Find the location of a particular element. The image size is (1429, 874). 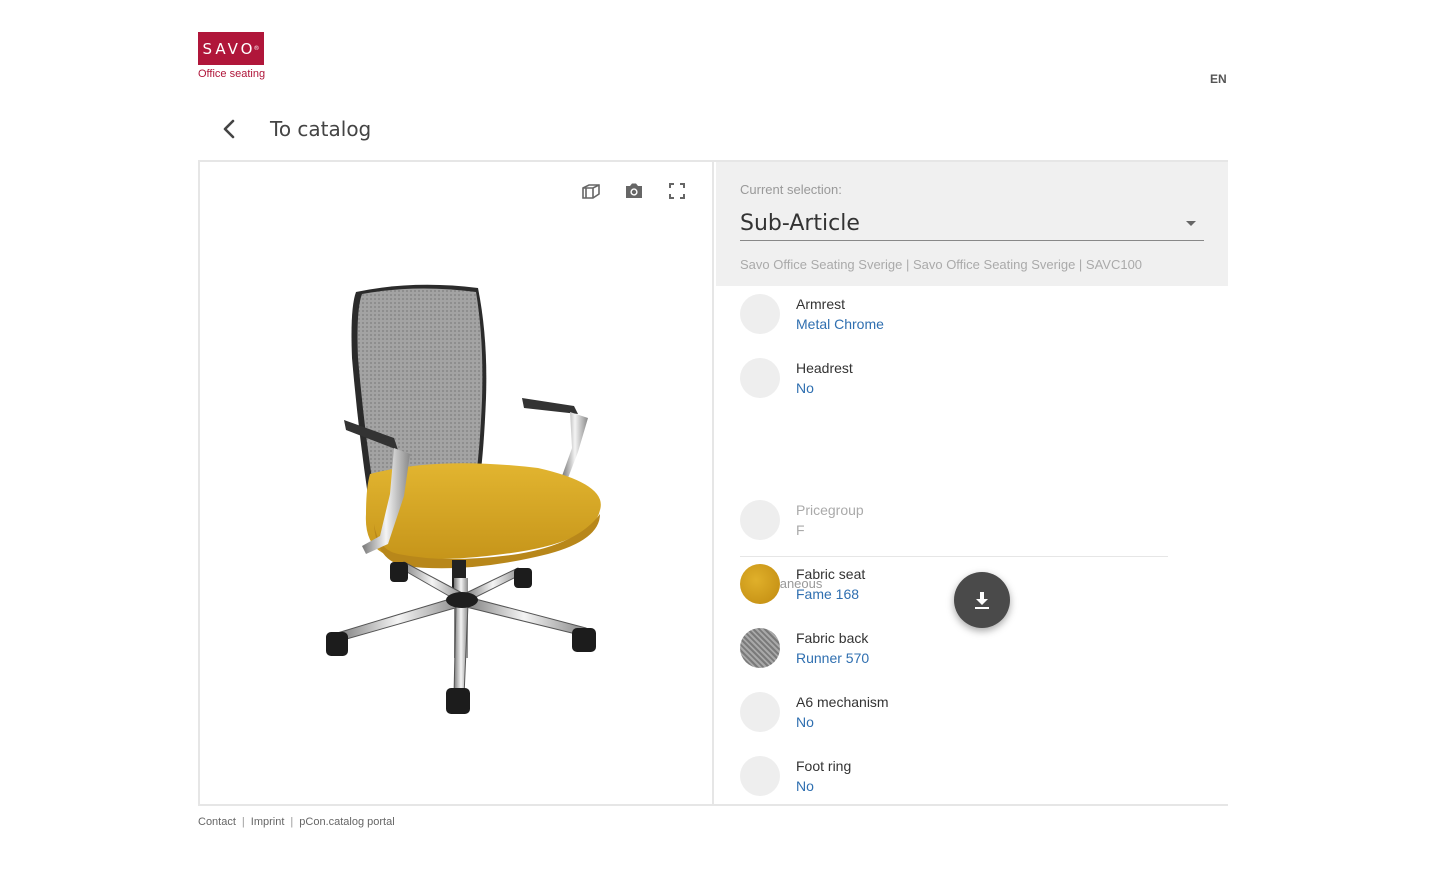

option-name: Armrest is located at coordinates (820, 304).